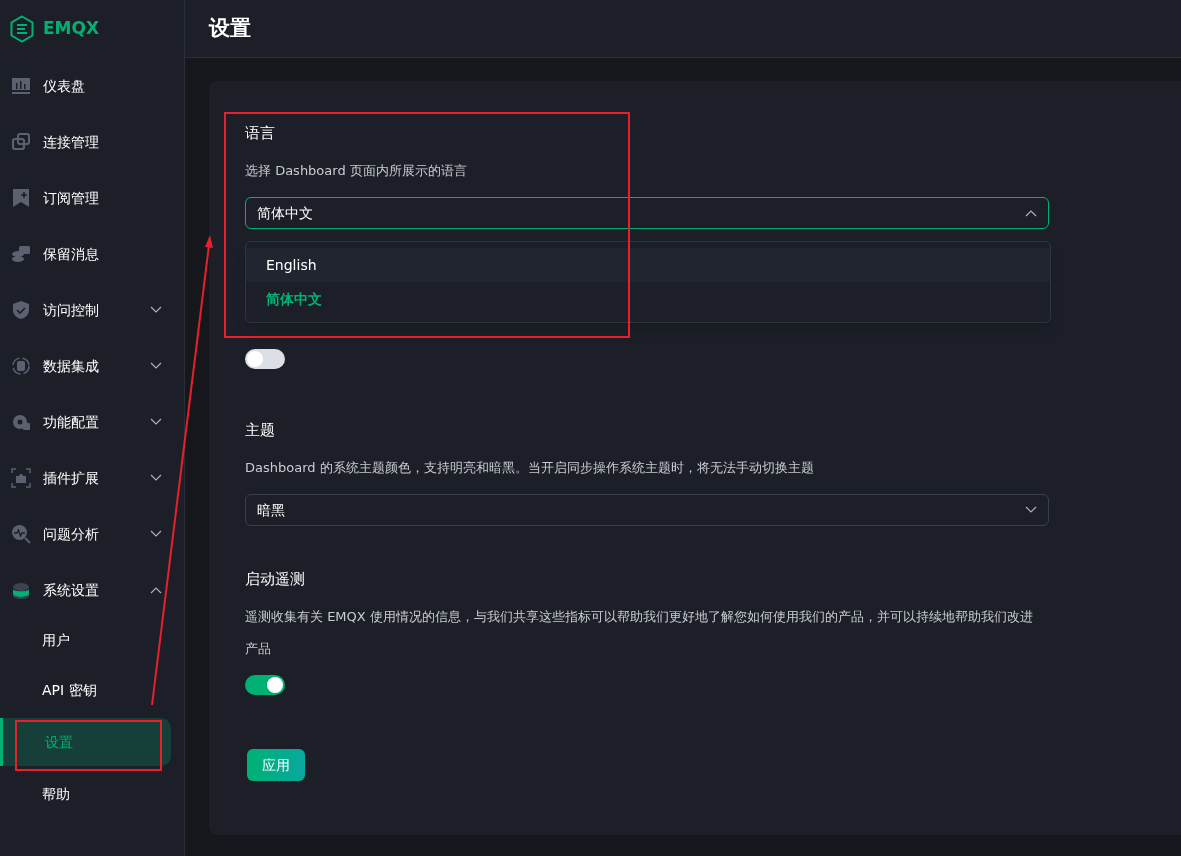 The width and height of the screenshot is (1181, 856). I want to click on dropdown-option: 简体中文, so click(648, 299).